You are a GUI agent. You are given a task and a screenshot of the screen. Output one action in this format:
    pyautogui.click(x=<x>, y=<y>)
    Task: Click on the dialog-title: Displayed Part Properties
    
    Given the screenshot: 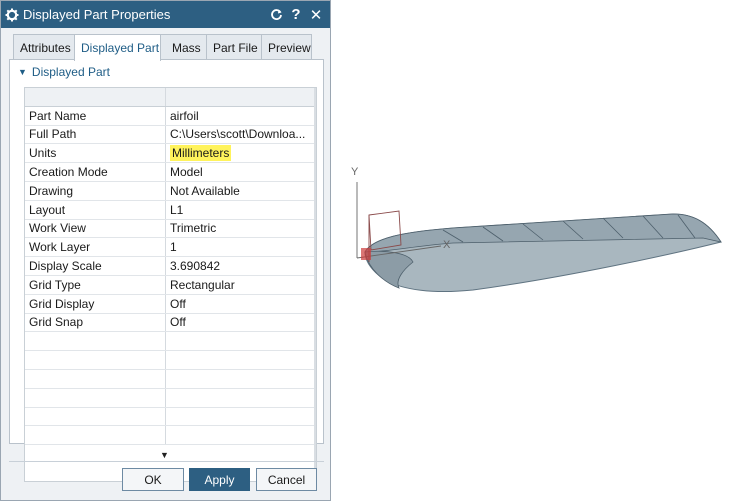 What is the action you would take?
    pyautogui.click(x=97, y=14)
    